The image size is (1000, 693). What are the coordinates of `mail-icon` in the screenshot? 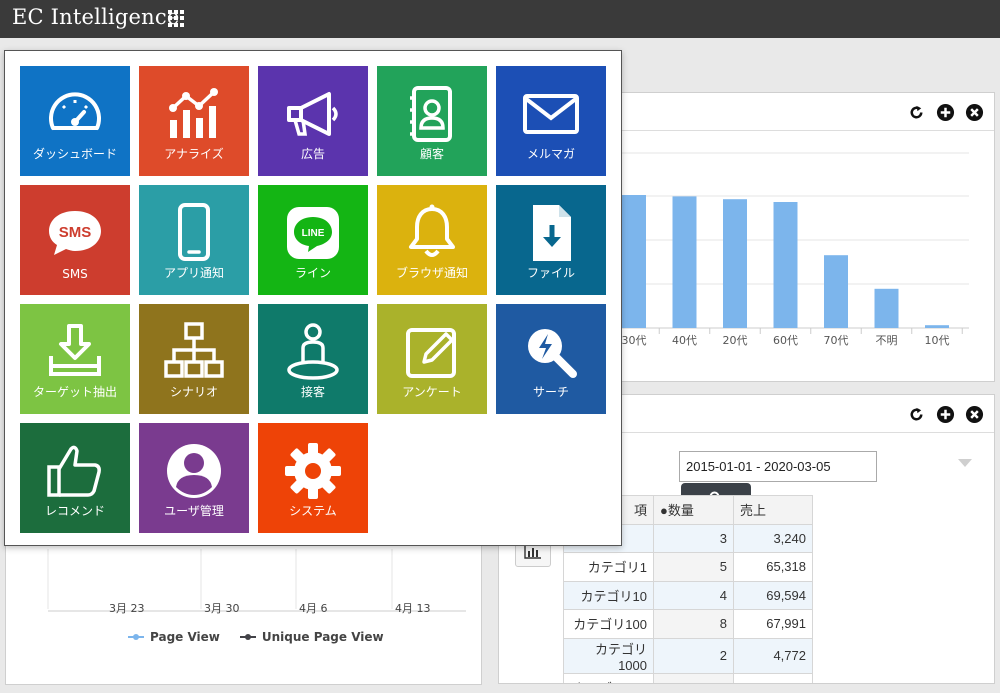 It's located at (551, 114).